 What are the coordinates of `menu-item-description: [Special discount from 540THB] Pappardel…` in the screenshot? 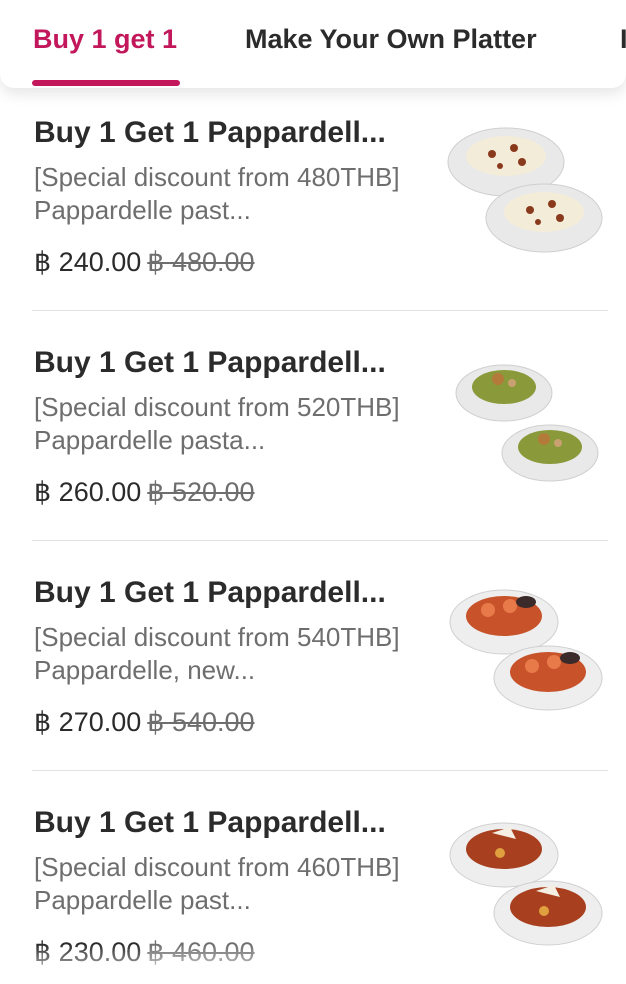 It's located at (217, 653).